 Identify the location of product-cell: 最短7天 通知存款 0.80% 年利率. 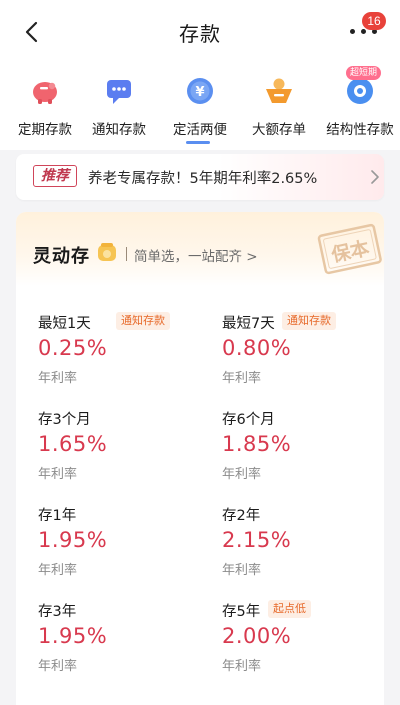
(303, 352).